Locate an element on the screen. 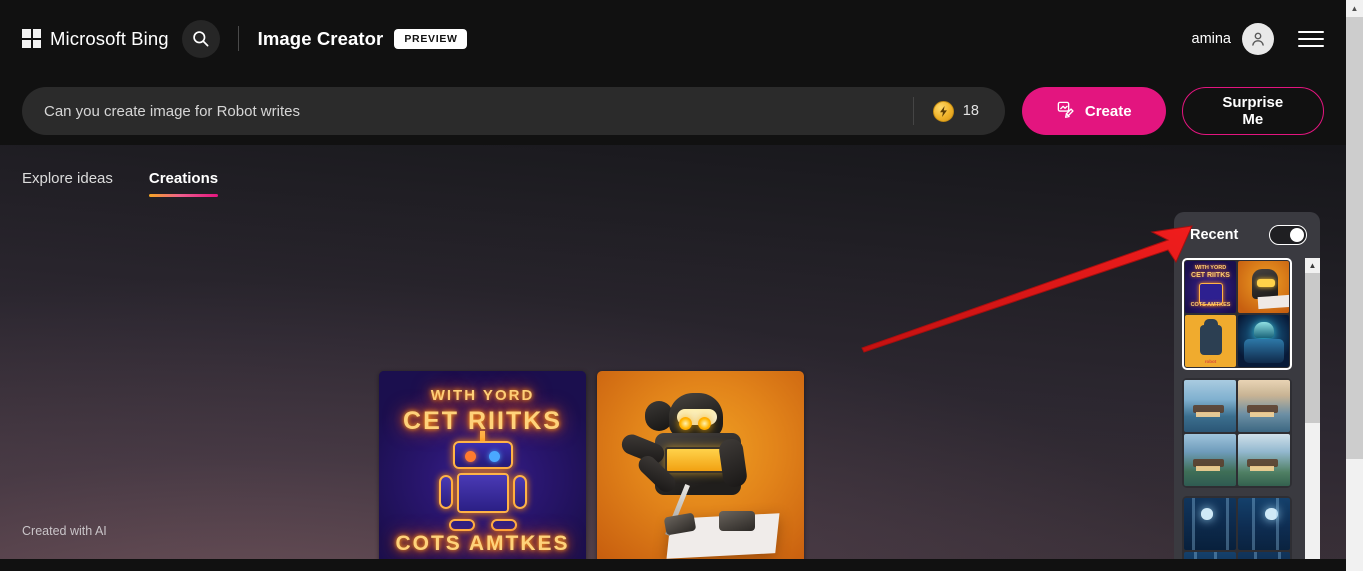  surprise-me-button: Surprise Me is located at coordinates (1252, 111).